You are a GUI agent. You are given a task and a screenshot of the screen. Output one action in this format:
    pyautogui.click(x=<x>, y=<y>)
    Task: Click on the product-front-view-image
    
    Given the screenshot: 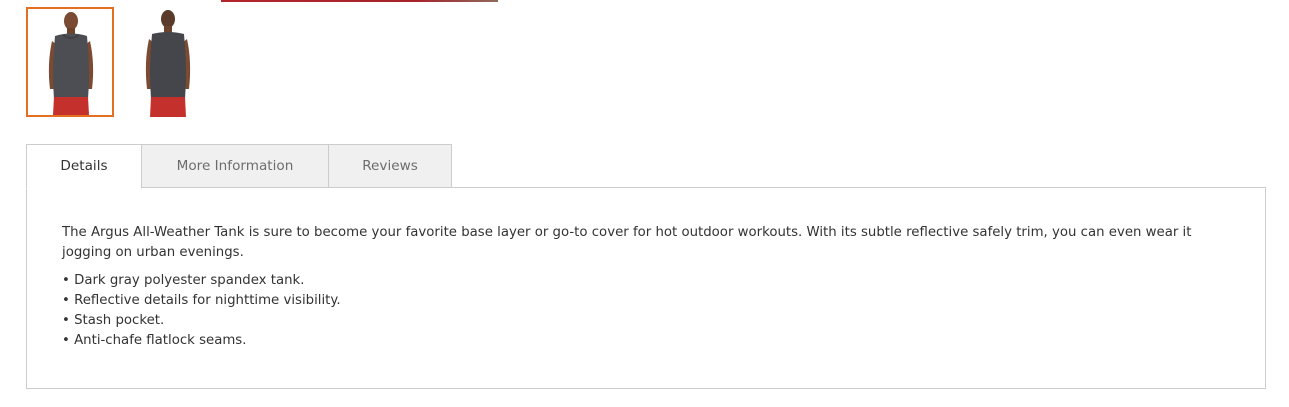 What is the action you would take?
    pyautogui.click(x=71, y=63)
    